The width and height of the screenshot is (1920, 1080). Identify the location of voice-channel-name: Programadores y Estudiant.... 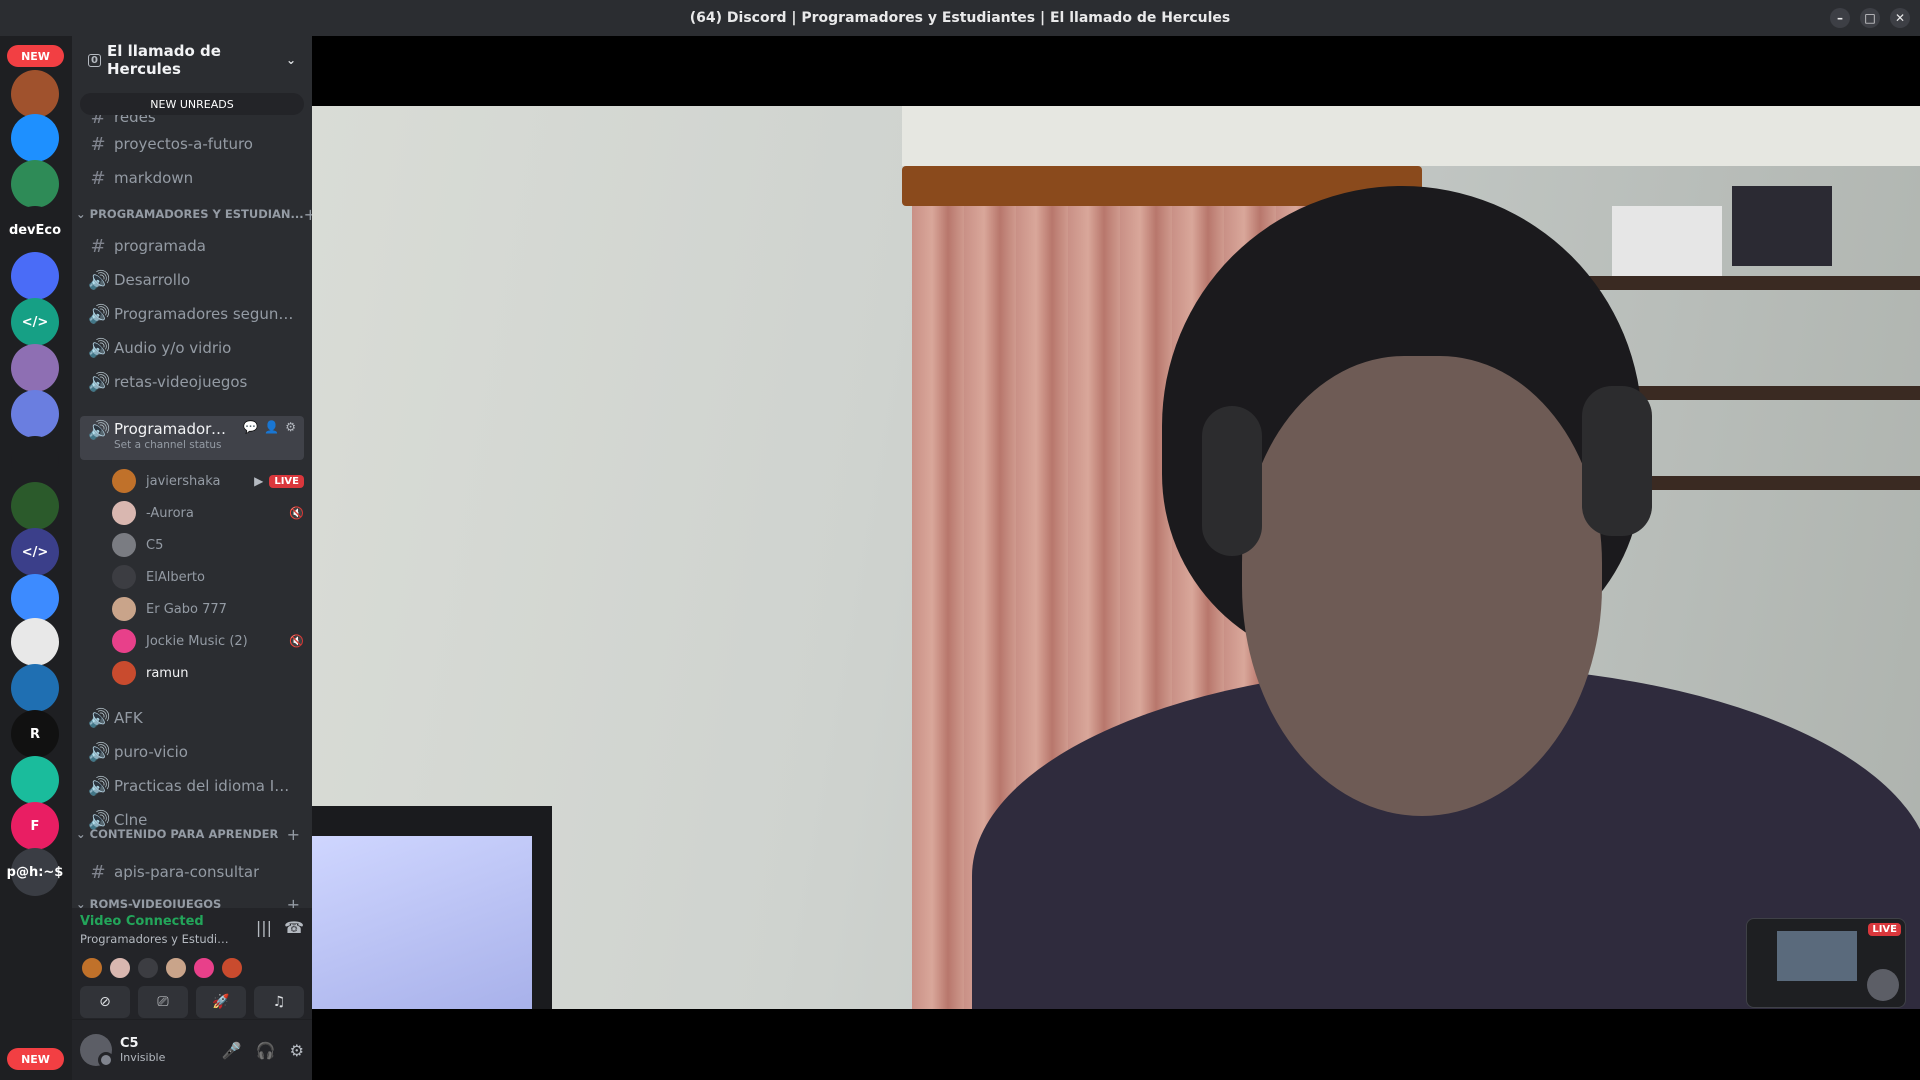
(155, 939).